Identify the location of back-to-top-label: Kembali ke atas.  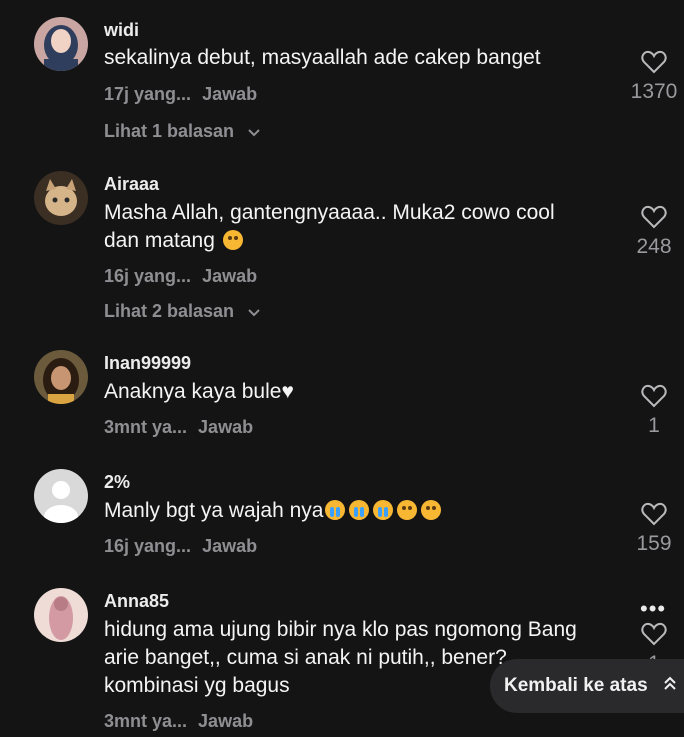
(576, 686).